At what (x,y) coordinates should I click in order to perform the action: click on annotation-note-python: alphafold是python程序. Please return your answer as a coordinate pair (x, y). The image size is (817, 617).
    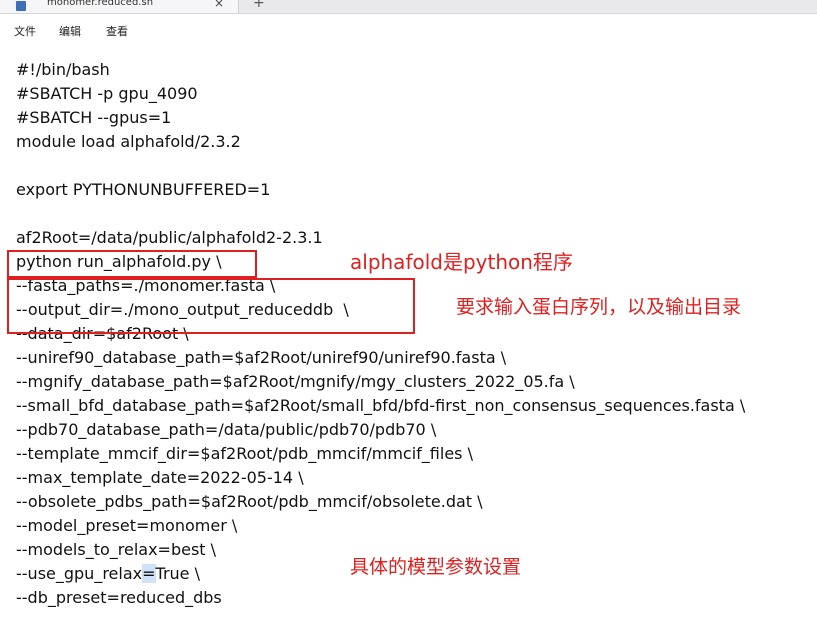
    Looking at the image, I should click on (461, 262).